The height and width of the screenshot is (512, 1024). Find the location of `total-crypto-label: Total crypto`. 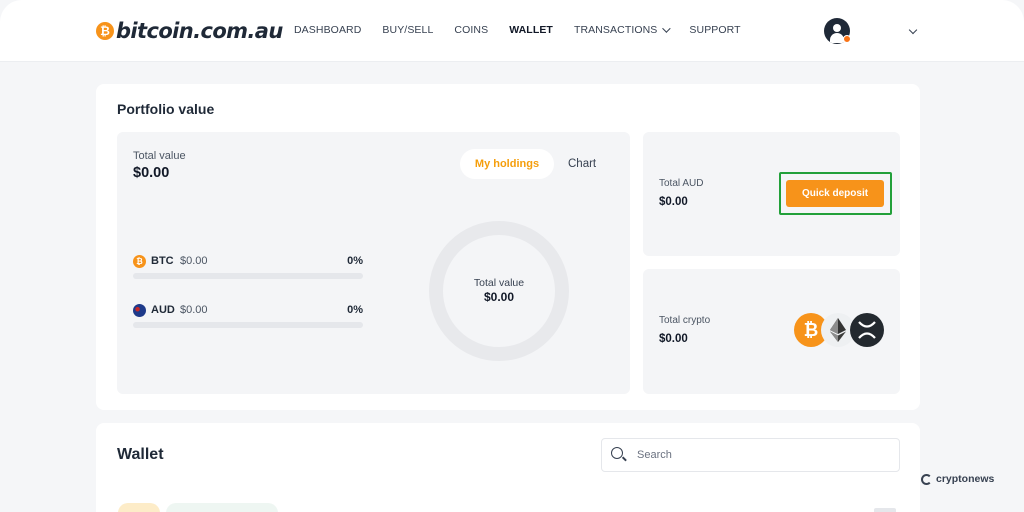

total-crypto-label: Total crypto is located at coordinates (685, 320).